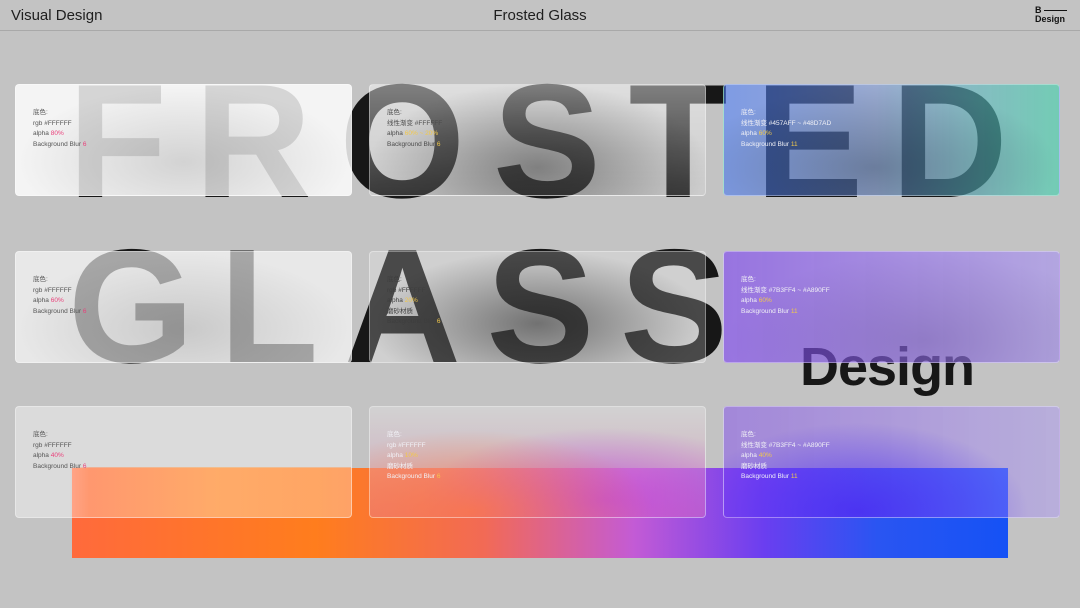  Describe the element at coordinates (411, 455) in the screenshot. I see `alpha-value: 10%` at that location.